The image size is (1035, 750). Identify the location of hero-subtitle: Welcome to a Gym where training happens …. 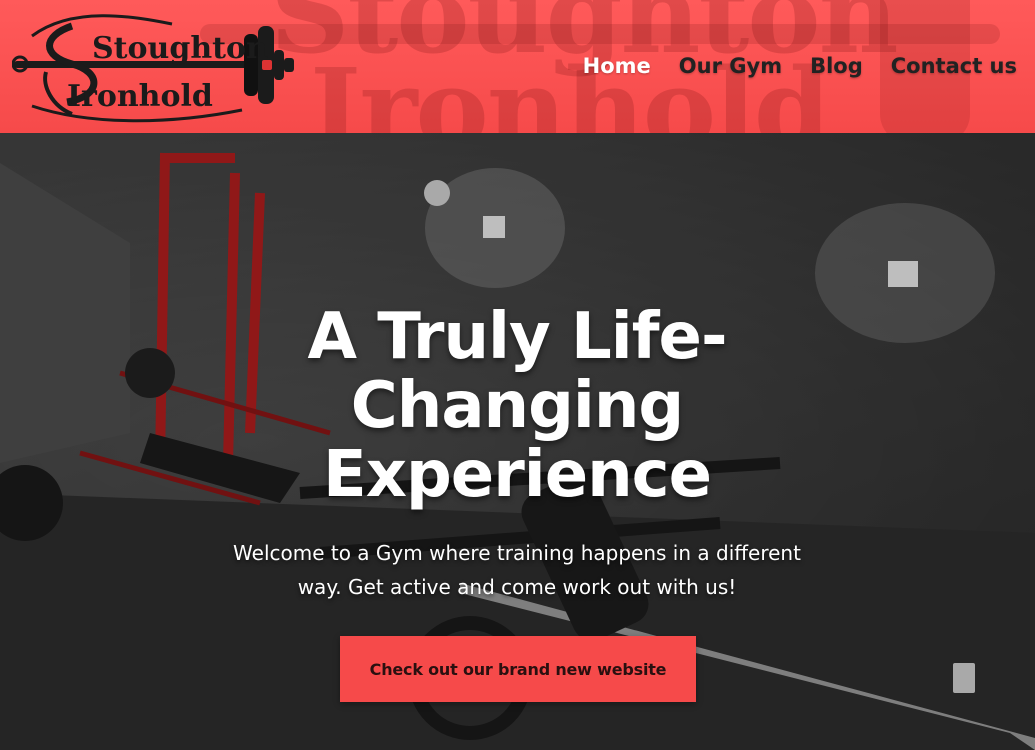
(517, 570).